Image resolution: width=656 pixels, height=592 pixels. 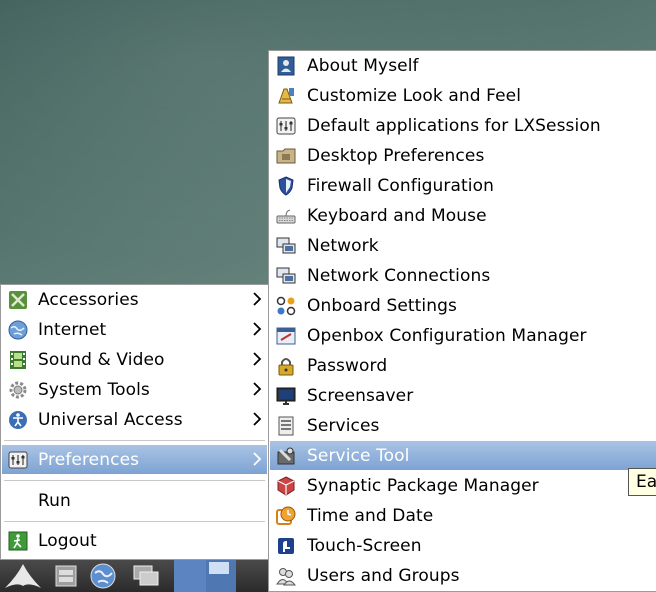 I want to click on menu-item-label: Accessories, so click(x=88, y=299).